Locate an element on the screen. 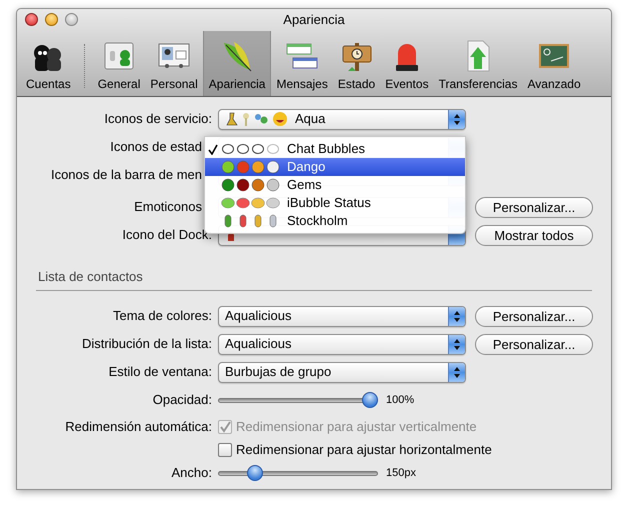 Image resolution: width=628 pixels, height=511 pixels. section-title: Lista de contactos is located at coordinates (90, 276).